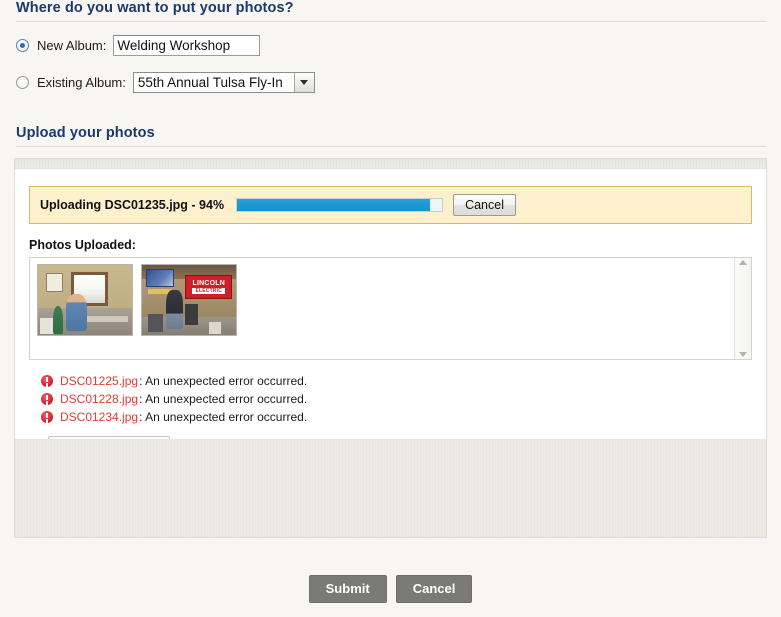 The width and height of the screenshot is (781, 617). Describe the element at coordinates (743, 354) in the screenshot. I see `scroll-down-icon` at that location.